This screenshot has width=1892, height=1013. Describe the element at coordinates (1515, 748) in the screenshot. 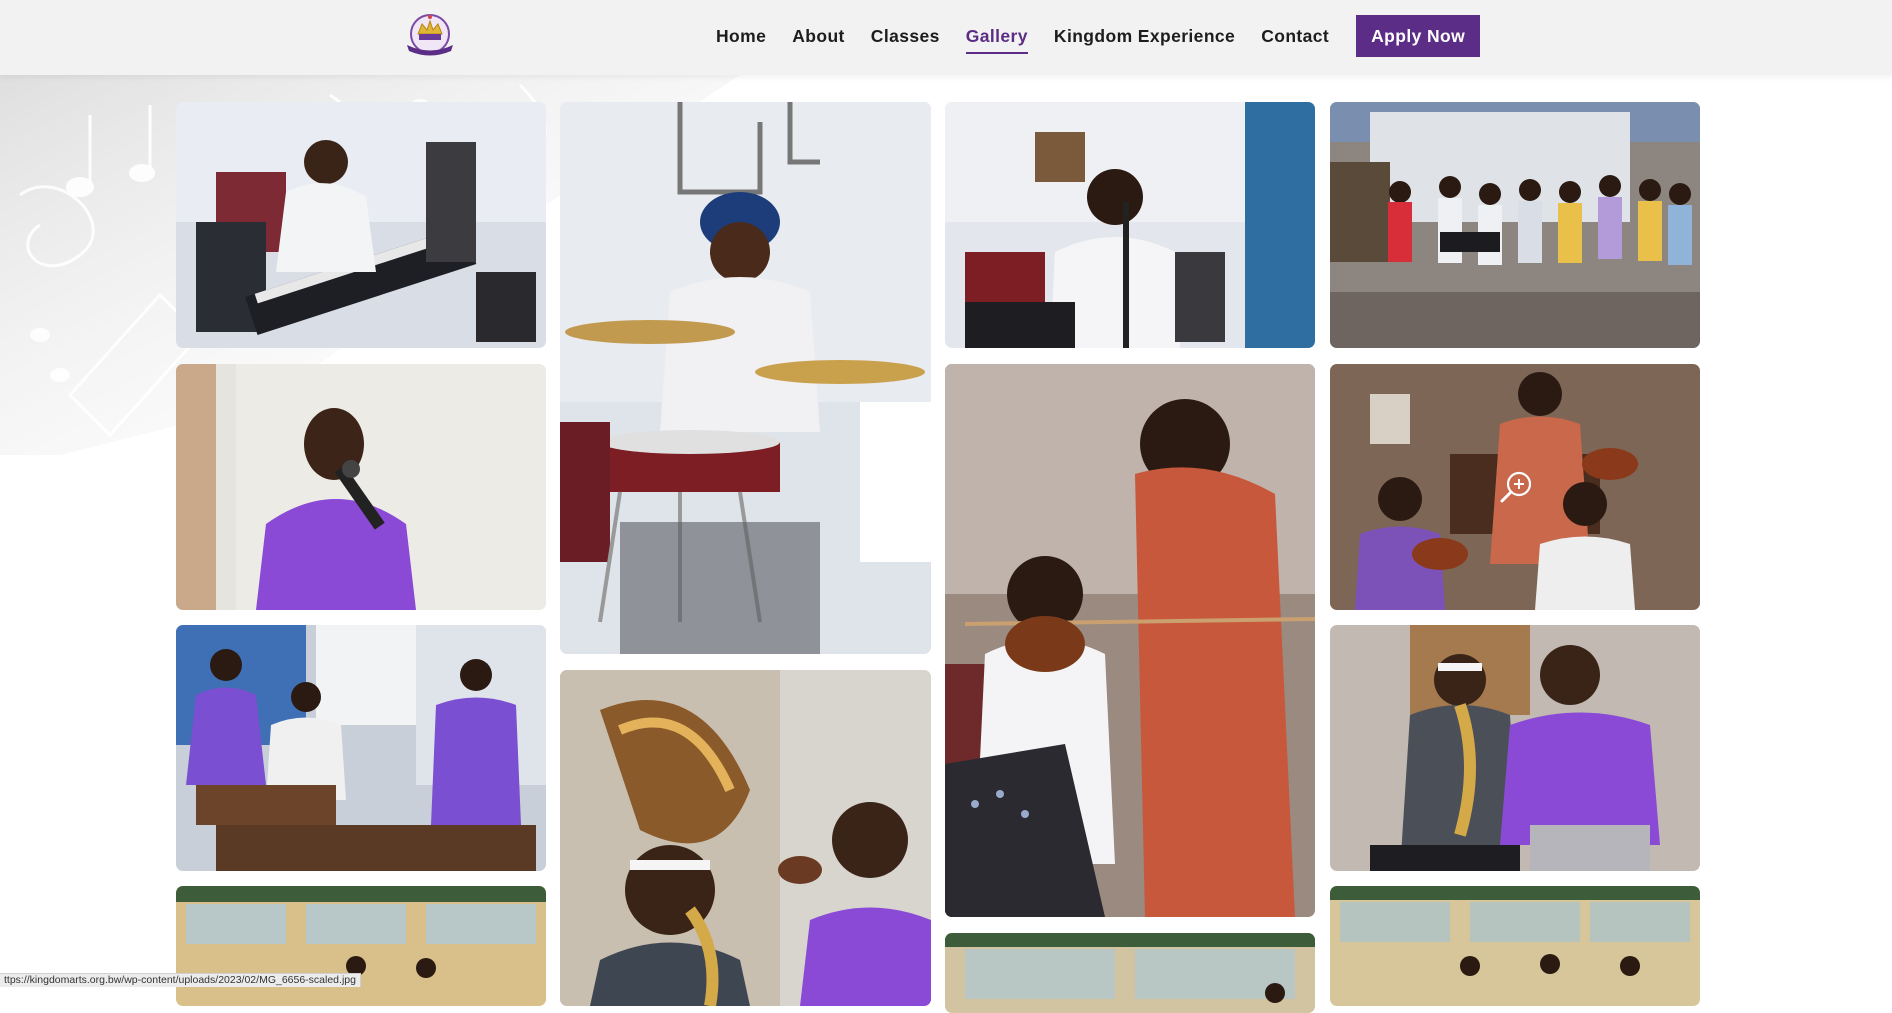

I see `gallery-photo-saxophone-lesson` at that location.